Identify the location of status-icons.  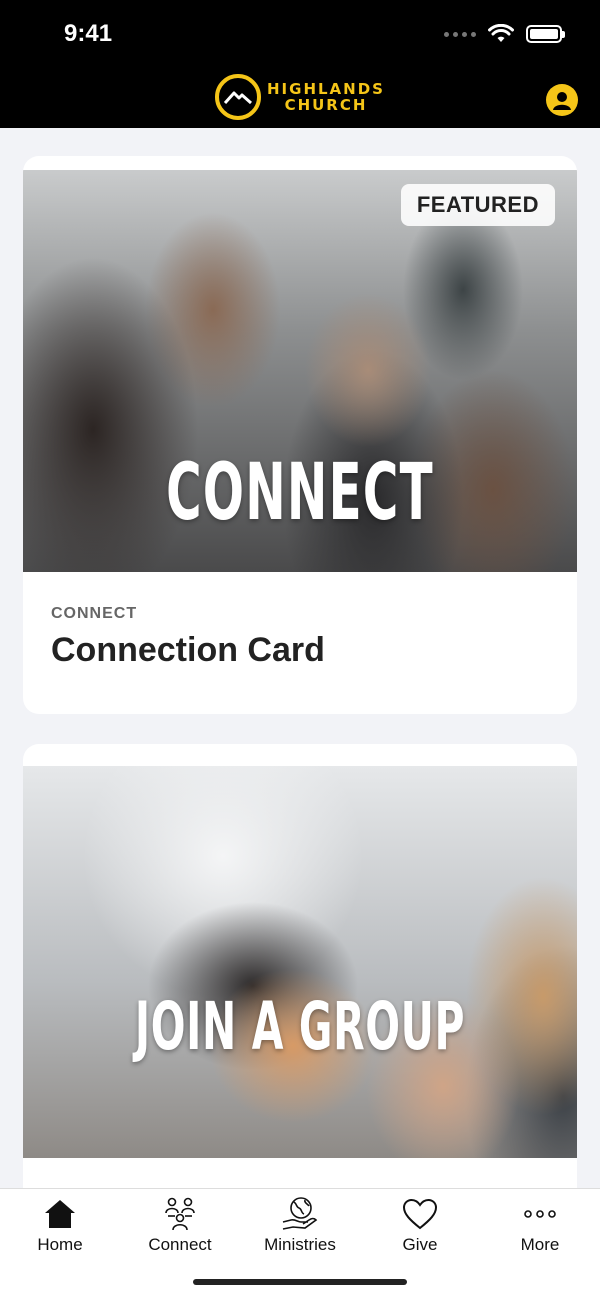
(504, 34).